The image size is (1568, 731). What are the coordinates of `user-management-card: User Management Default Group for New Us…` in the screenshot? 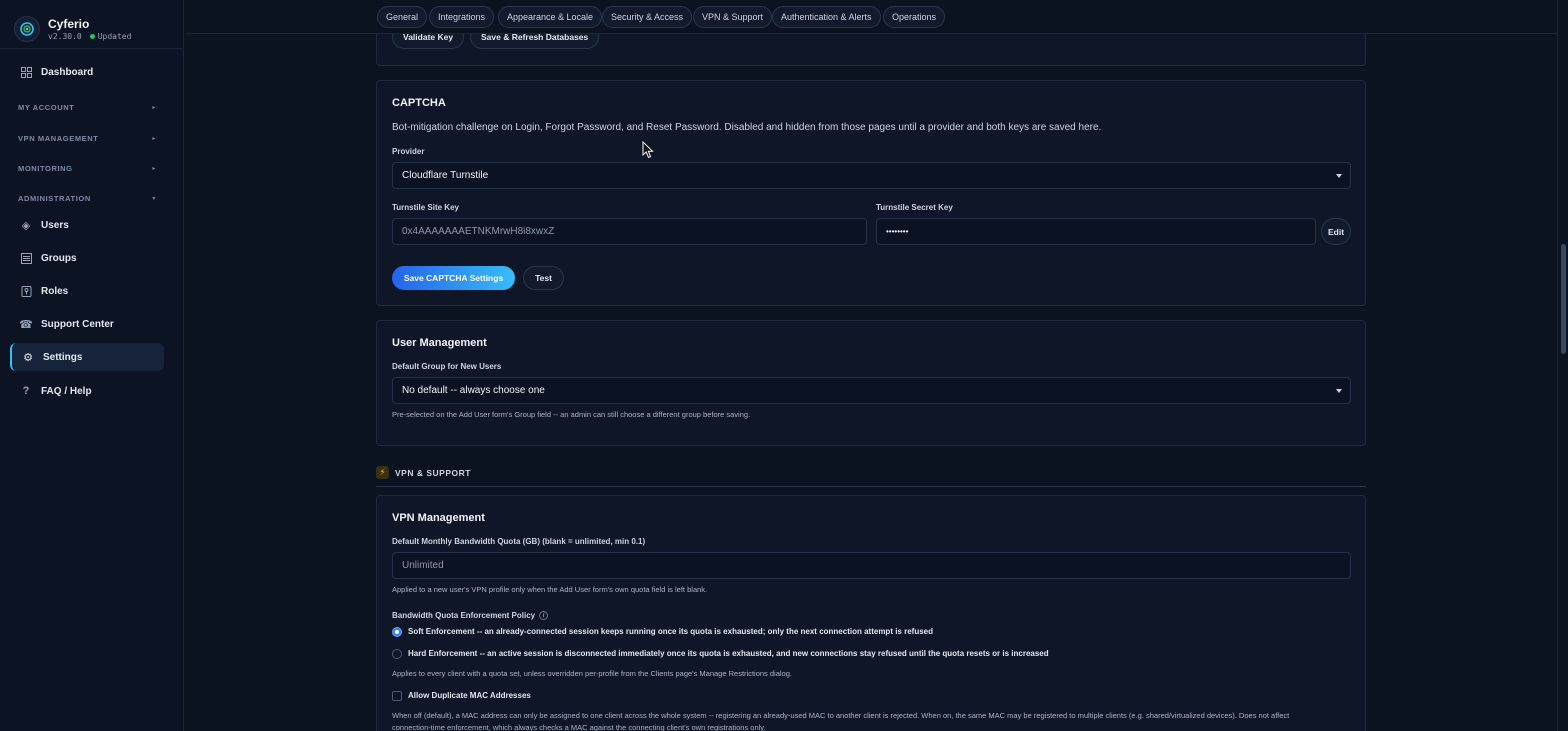 It's located at (871, 383).